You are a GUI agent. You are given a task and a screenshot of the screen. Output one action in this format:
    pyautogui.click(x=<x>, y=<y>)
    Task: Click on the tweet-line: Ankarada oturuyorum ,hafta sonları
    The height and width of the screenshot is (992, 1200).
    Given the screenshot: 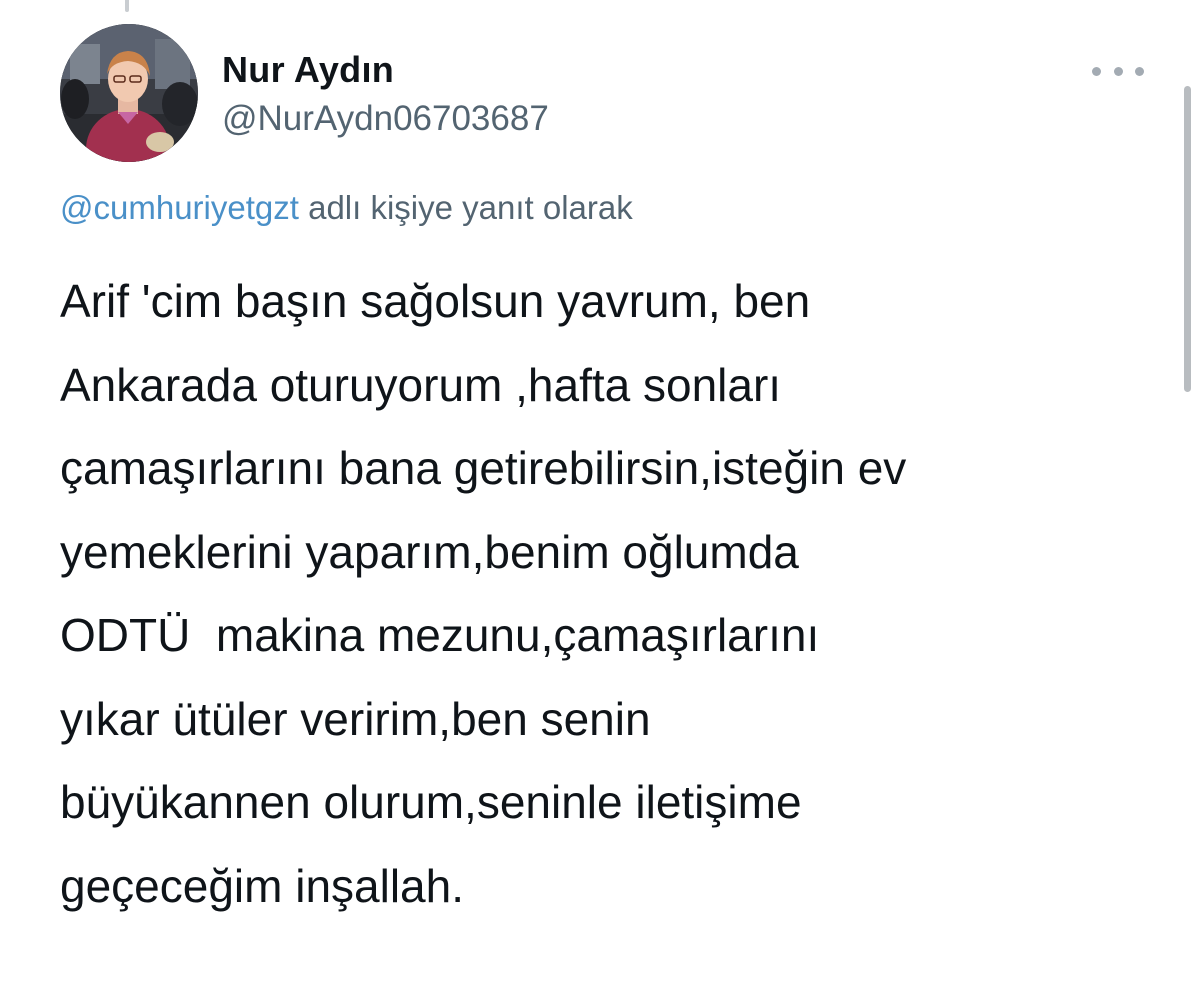 What is the action you would take?
    pyautogui.click(x=421, y=384)
    